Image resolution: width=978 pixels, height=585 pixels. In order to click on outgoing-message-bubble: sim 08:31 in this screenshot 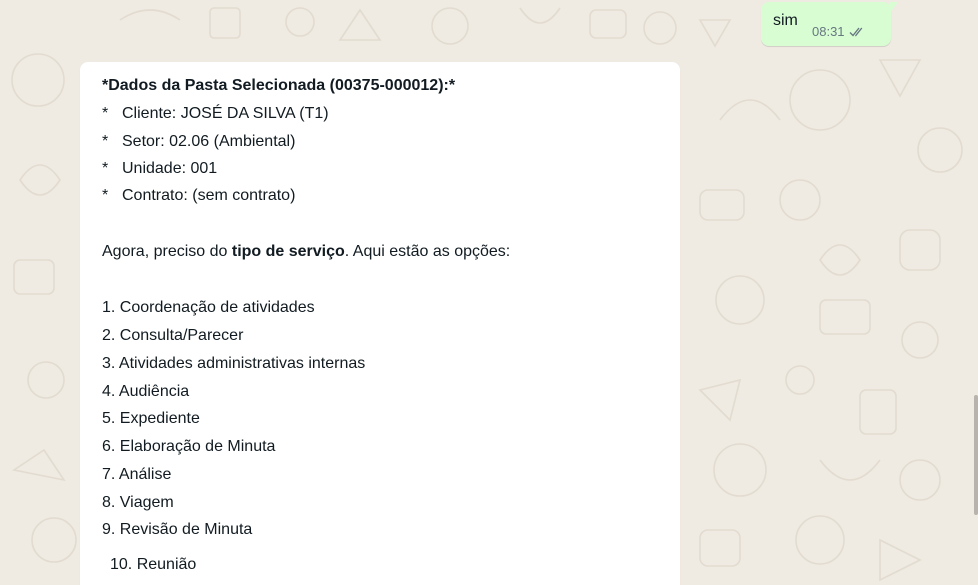, I will do `click(829, 24)`.